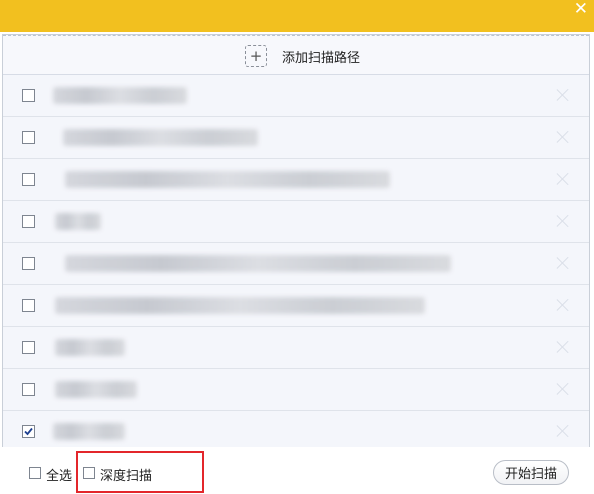 The height and width of the screenshot is (494, 594). Describe the element at coordinates (35, 473) in the screenshot. I see `select-all-checkbox` at that location.